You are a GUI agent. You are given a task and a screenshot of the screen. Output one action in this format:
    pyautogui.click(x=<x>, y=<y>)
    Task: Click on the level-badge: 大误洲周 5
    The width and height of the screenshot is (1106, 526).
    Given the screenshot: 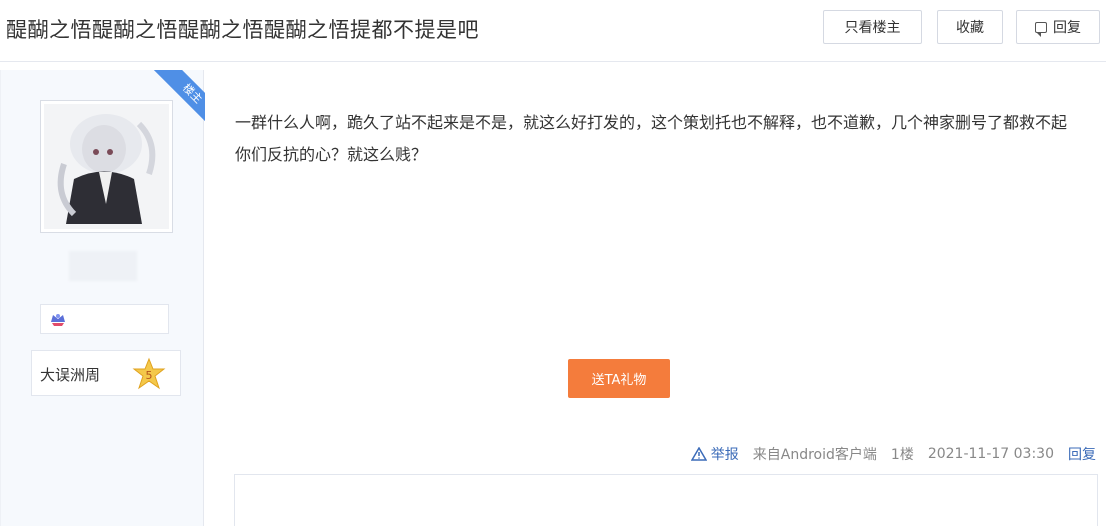 What is the action you would take?
    pyautogui.click(x=106, y=373)
    